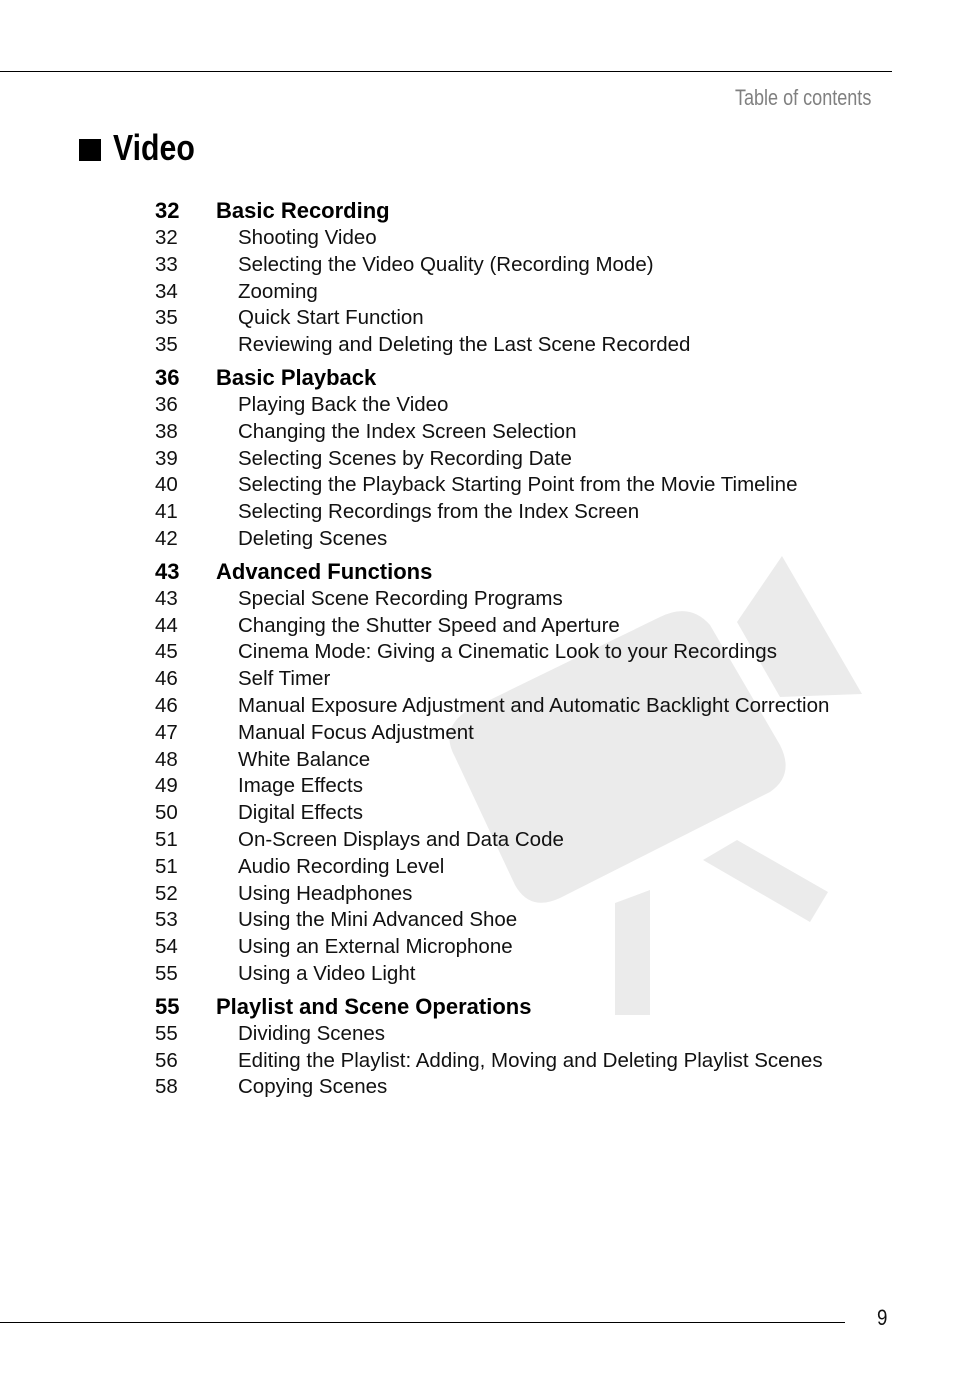 The width and height of the screenshot is (954, 1379). I want to click on toc-entry-title: Quick Start Function, so click(331, 318).